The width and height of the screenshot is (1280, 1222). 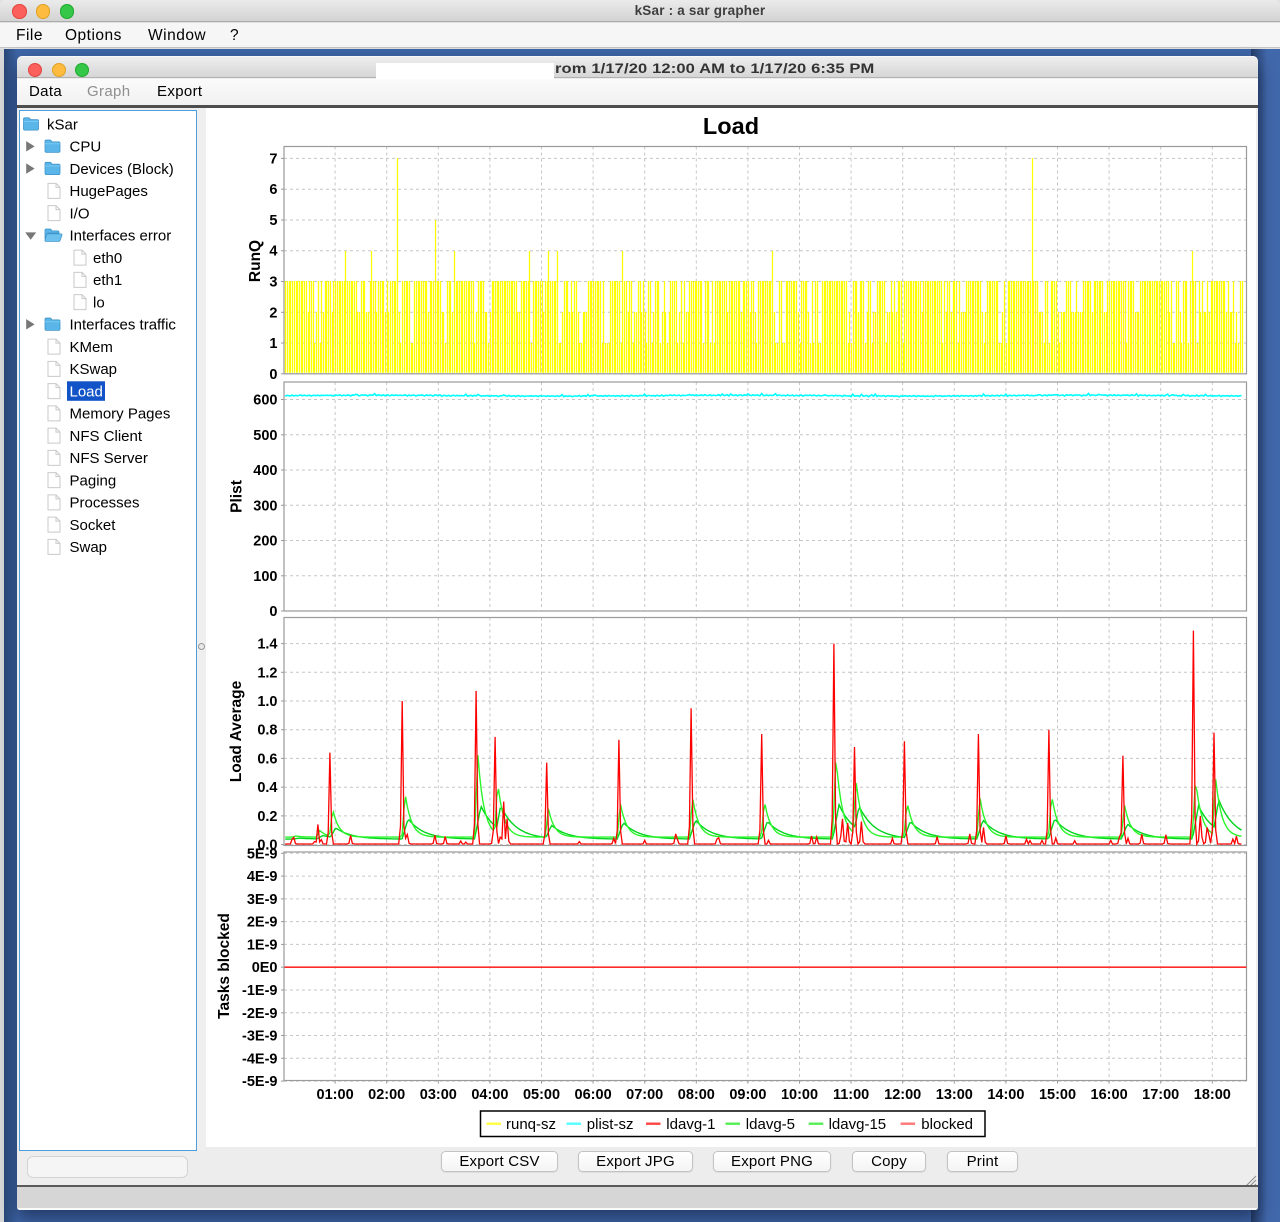 I want to click on svg-text: 08:00, so click(x=696, y=1095).